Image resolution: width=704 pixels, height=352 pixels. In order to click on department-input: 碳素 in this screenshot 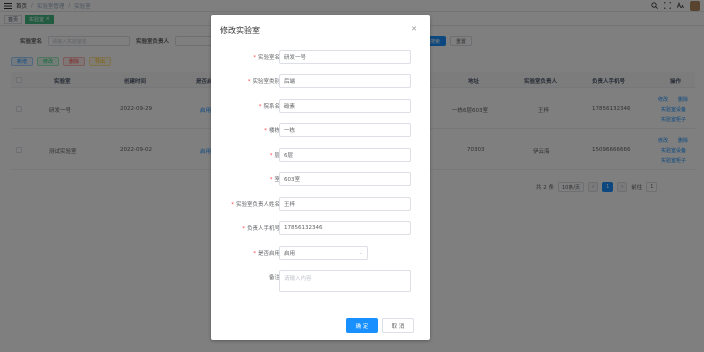, I will do `click(345, 106)`.